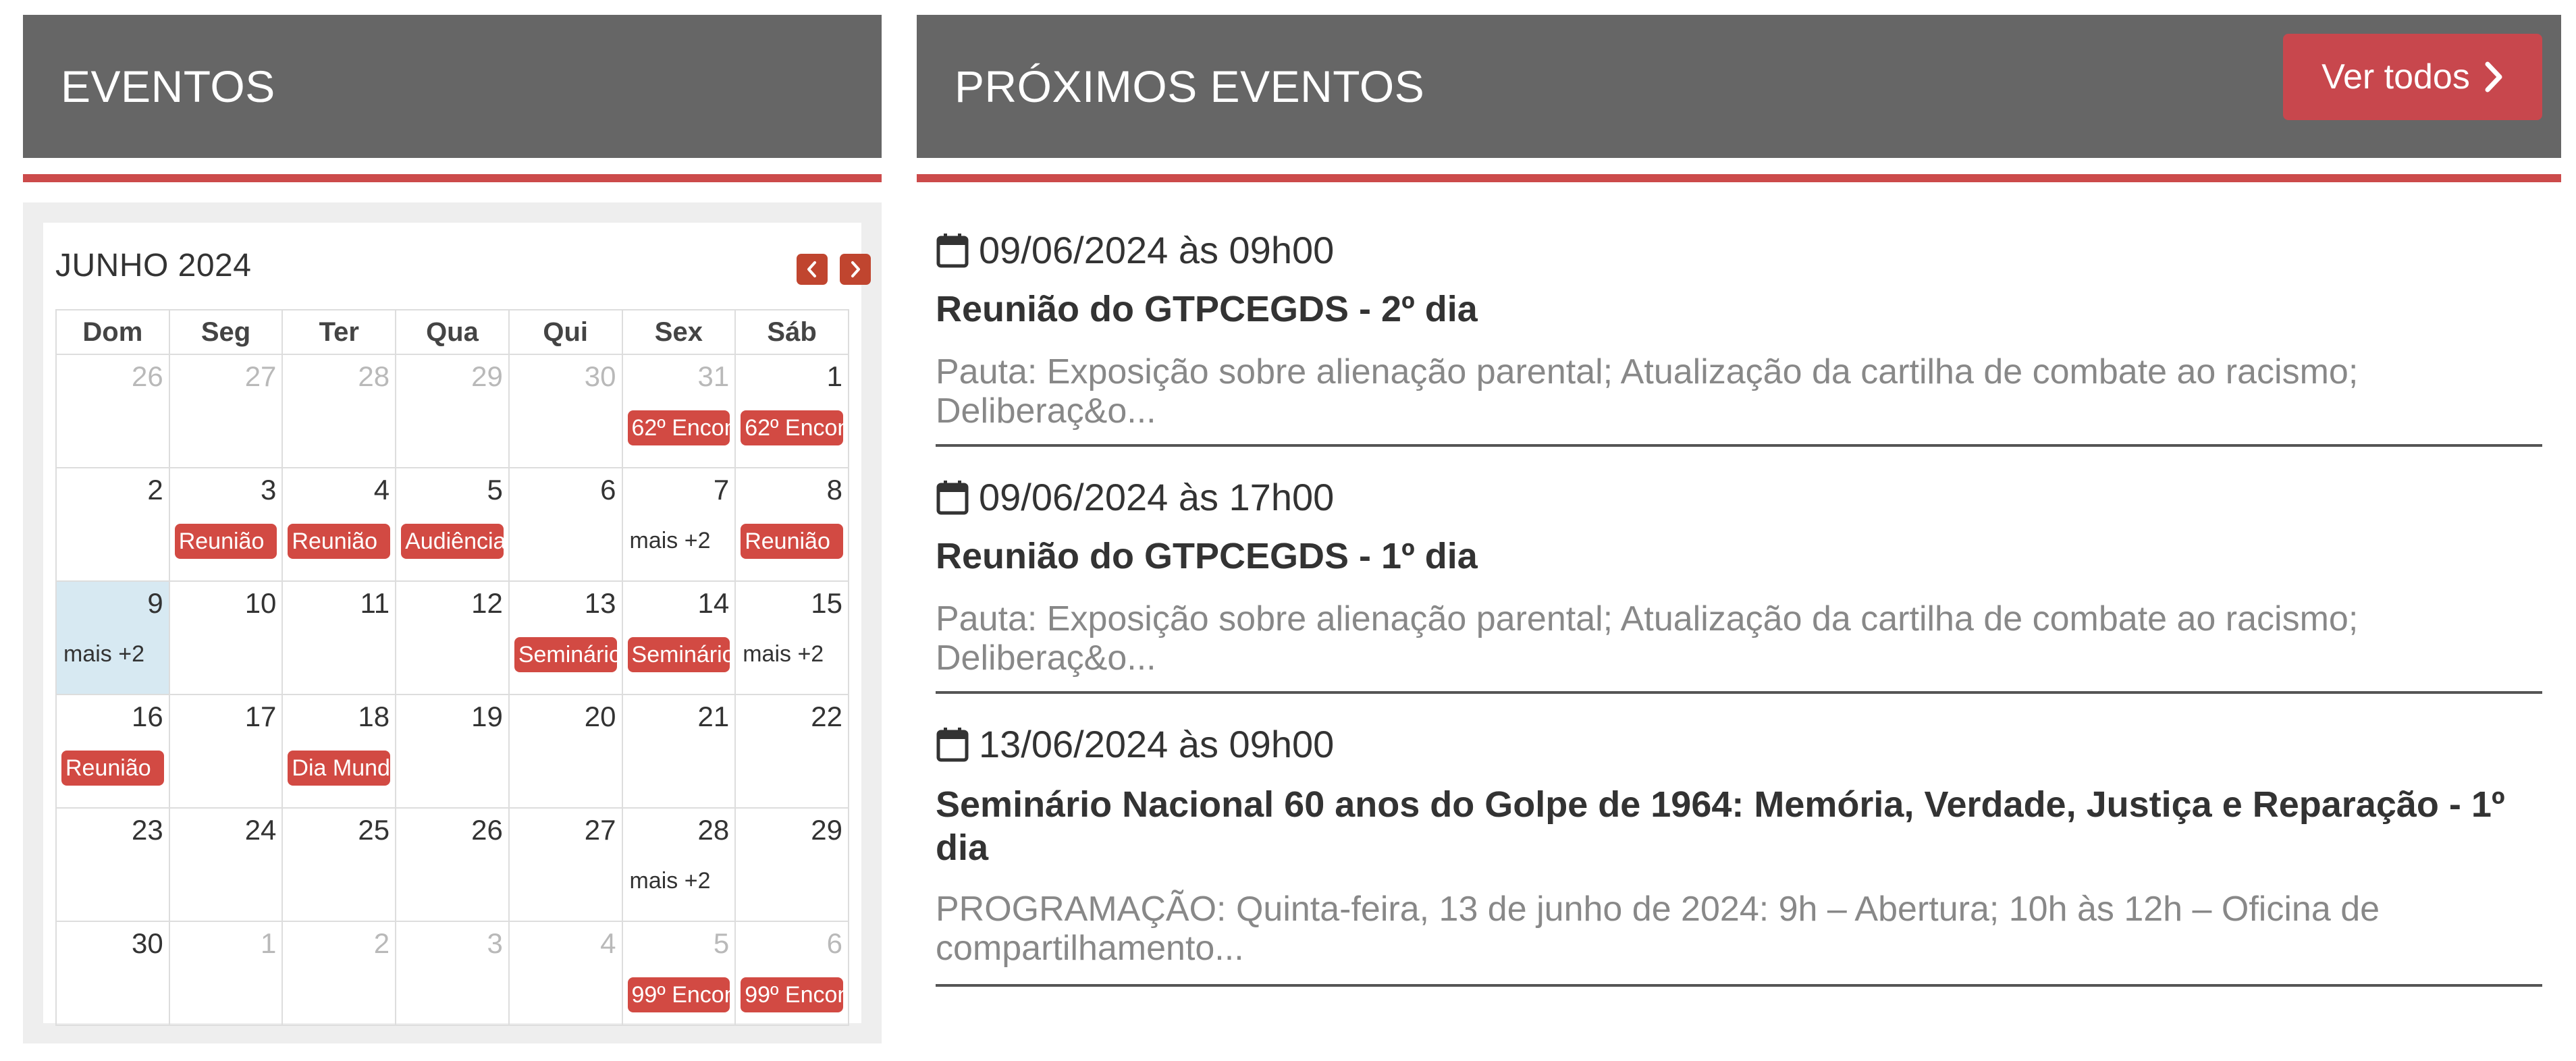 This screenshot has height=1061, width=2576. I want to click on upcoming-panel-header: PRÓXIMOS EVENTOS Ver todos, so click(1739, 86).